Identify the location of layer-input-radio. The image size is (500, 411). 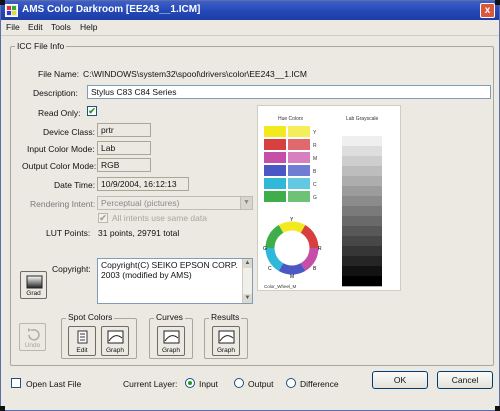
(190, 383).